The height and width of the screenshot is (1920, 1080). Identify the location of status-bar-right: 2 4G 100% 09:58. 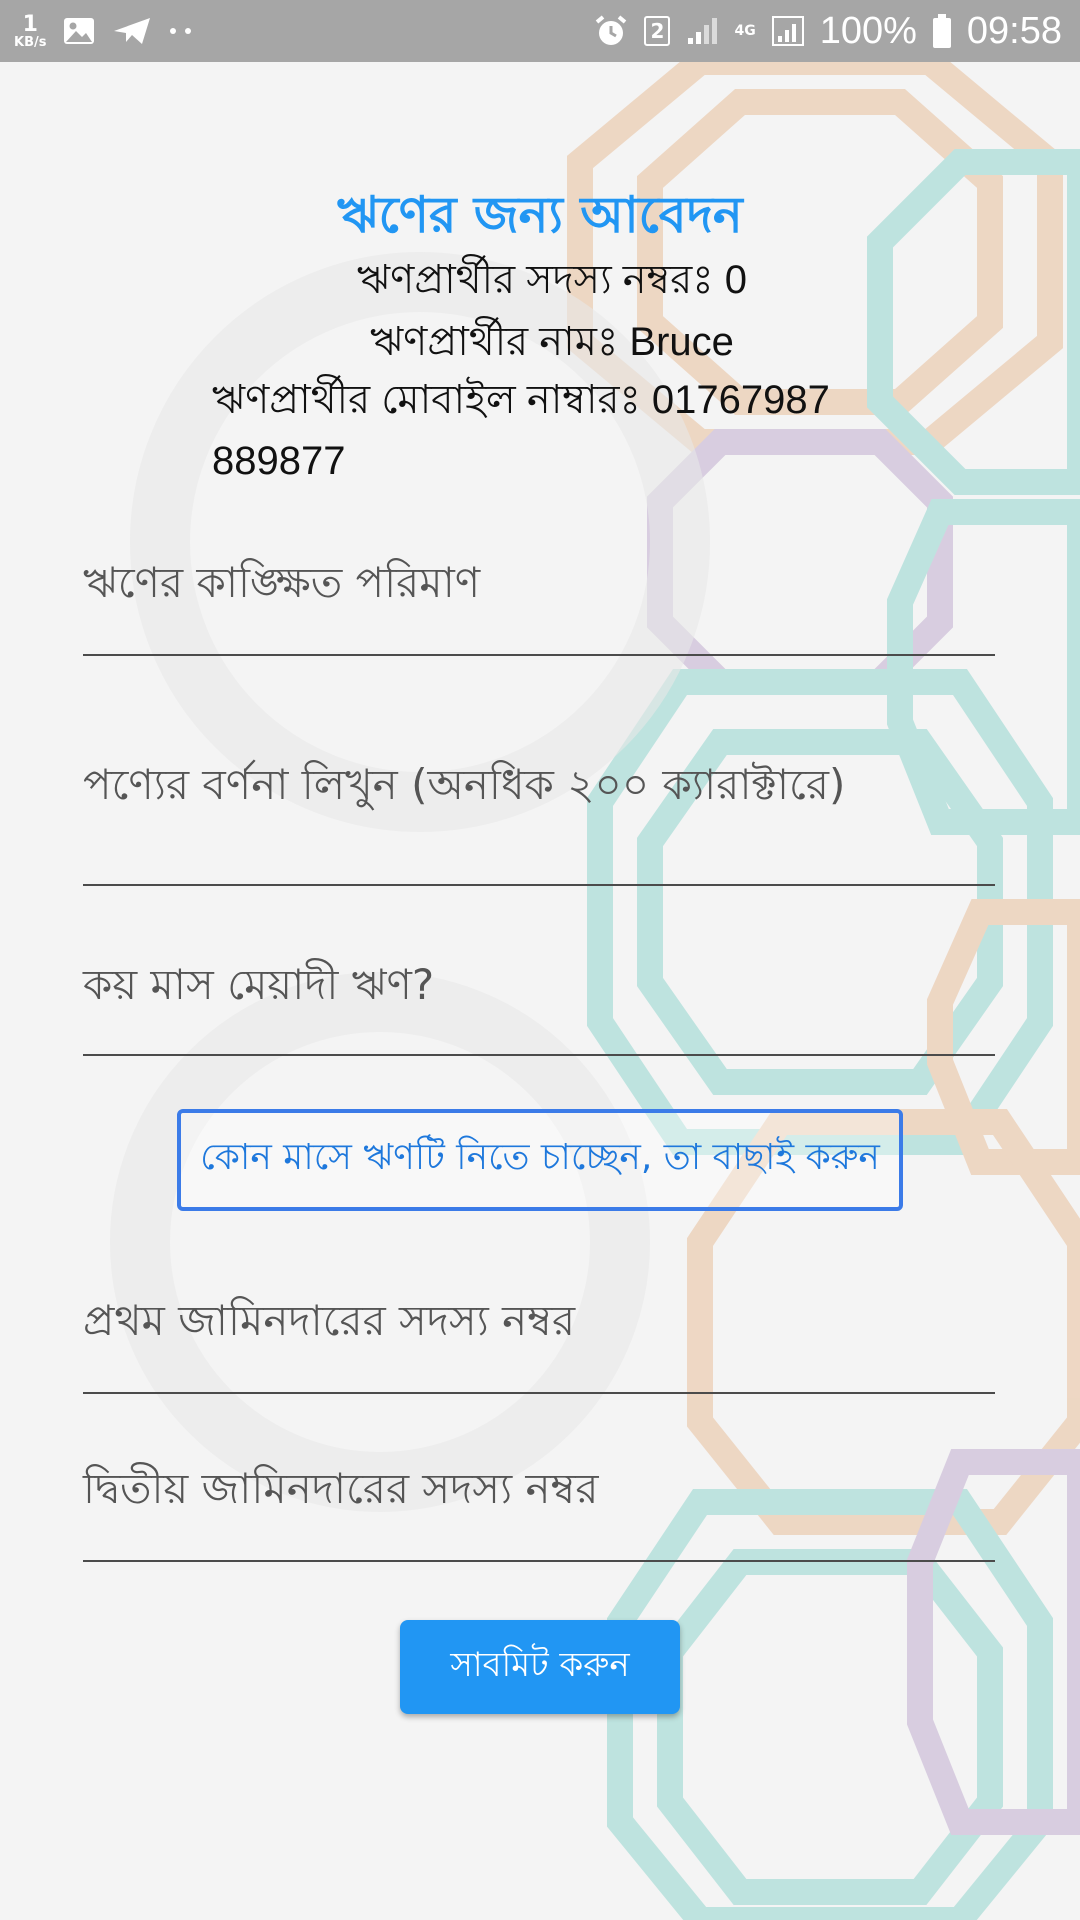
(828, 31).